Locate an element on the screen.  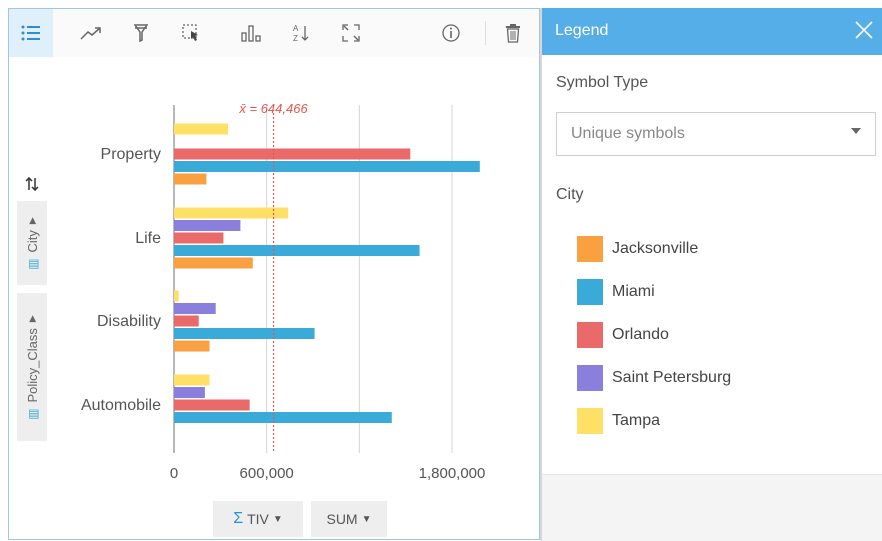
legend-item: Tampa is located at coordinates (618, 421).